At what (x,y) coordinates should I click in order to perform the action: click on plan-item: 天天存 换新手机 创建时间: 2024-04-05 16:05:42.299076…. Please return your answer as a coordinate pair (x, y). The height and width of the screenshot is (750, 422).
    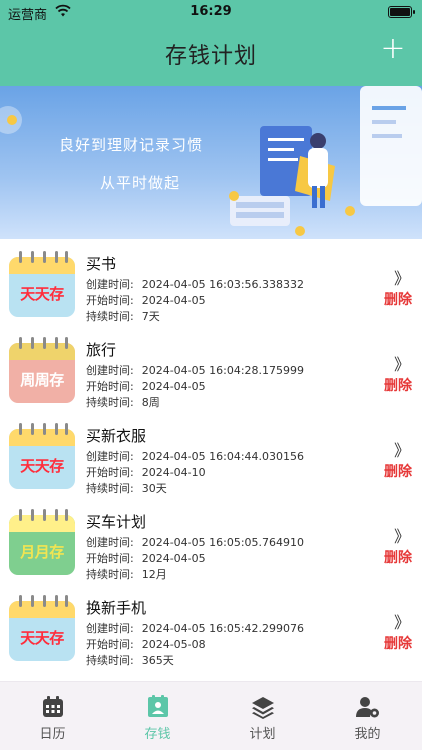
    Looking at the image, I should click on (211, 632).